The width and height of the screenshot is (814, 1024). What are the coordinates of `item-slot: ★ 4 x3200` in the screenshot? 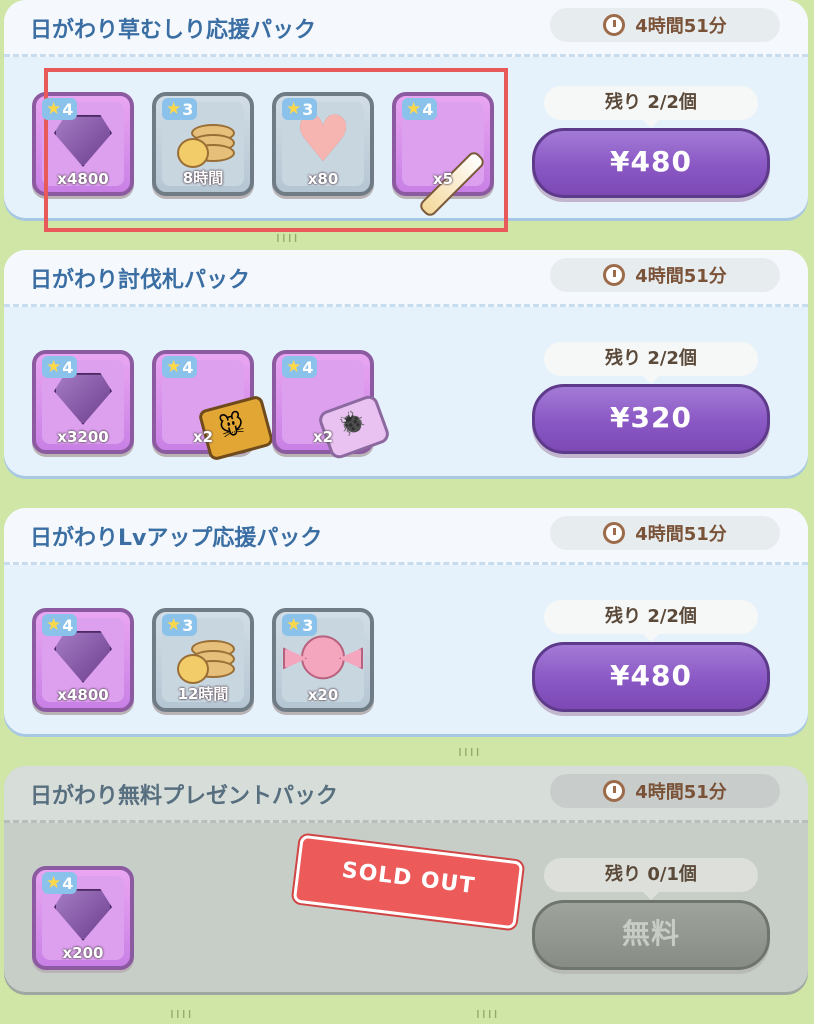 It's located at (83, 402).